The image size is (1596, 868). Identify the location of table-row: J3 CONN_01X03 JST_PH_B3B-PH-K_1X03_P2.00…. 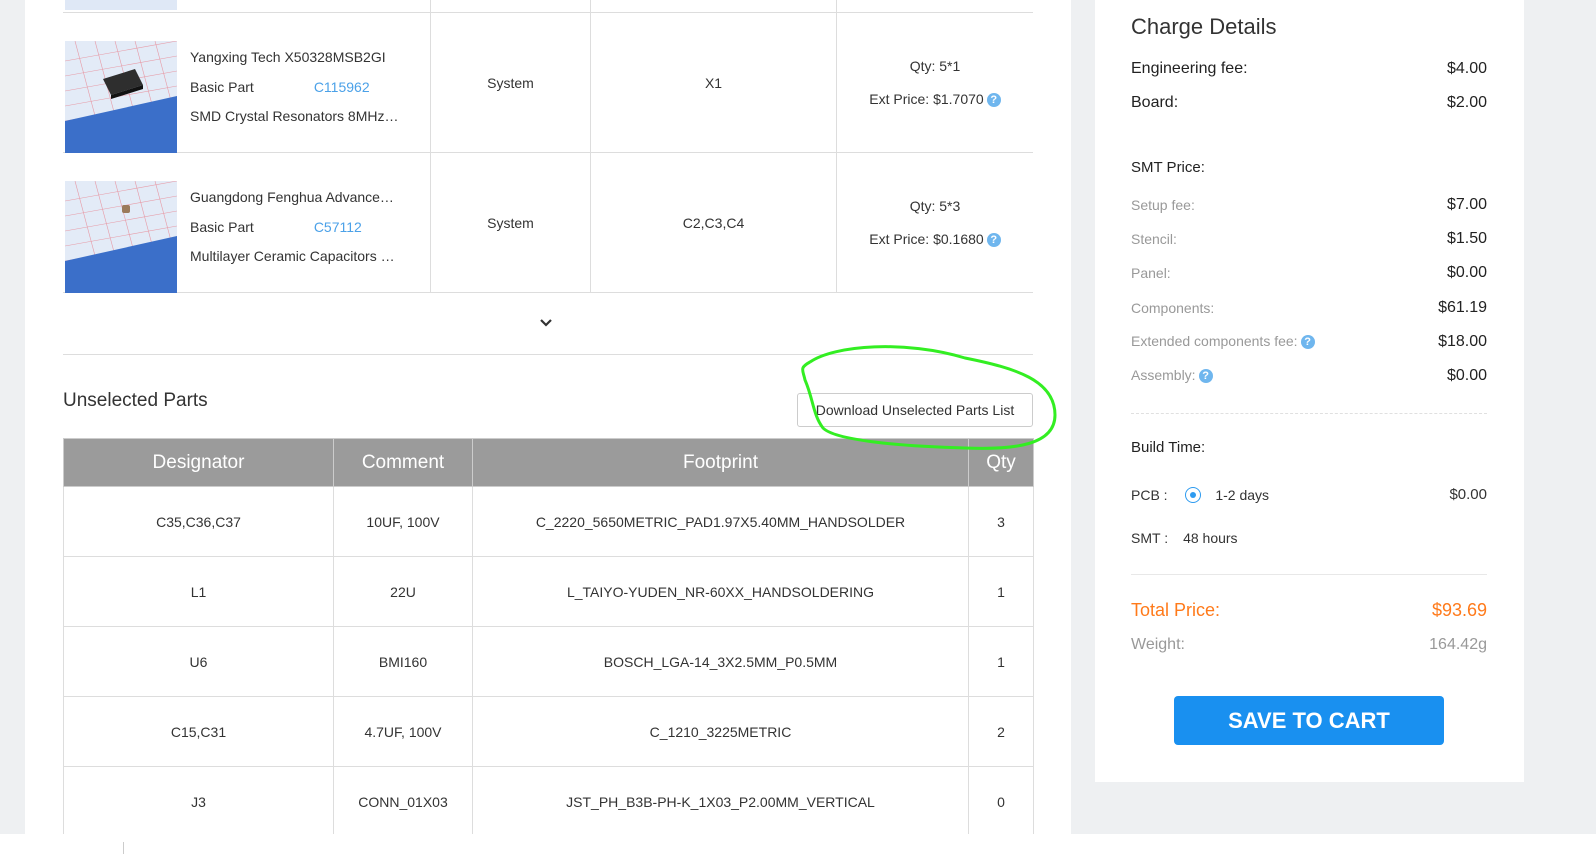
(548, 800).